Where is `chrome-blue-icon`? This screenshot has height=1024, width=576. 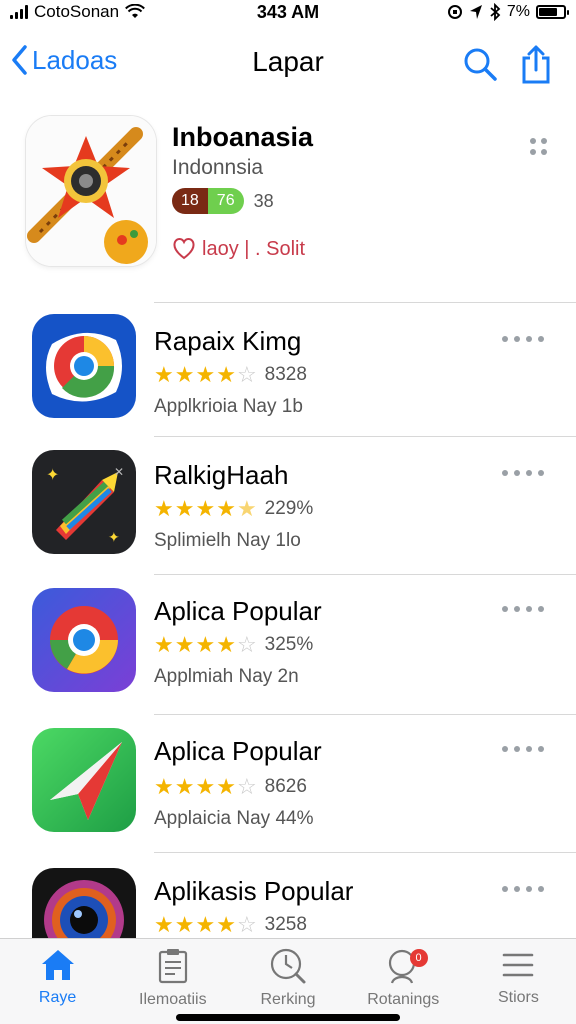
chrome-blue-icon is located at coordinates (84, 366).